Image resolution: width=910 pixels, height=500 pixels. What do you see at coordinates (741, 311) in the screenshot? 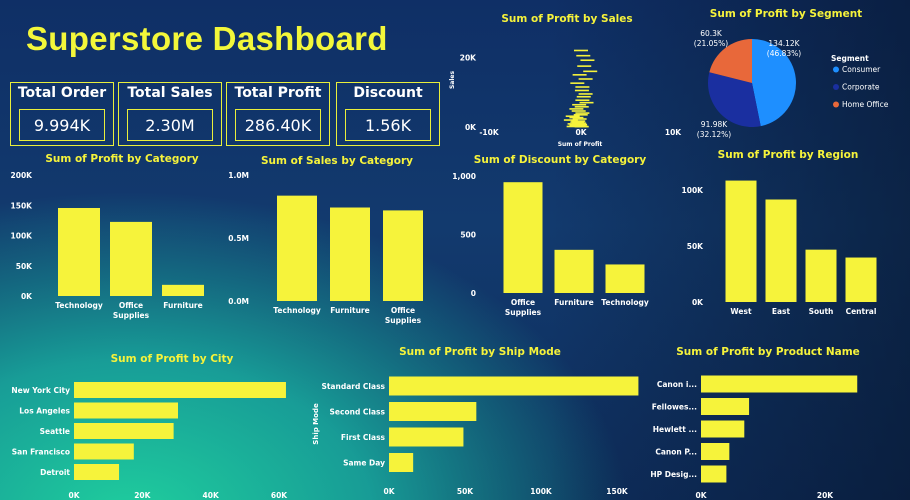
I see `x-tick-label: West` at bounding box center [741, 311].